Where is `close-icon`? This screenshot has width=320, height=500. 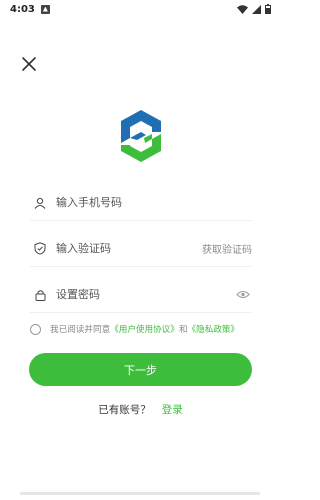 close-icon is located at coordinates (29, 64).